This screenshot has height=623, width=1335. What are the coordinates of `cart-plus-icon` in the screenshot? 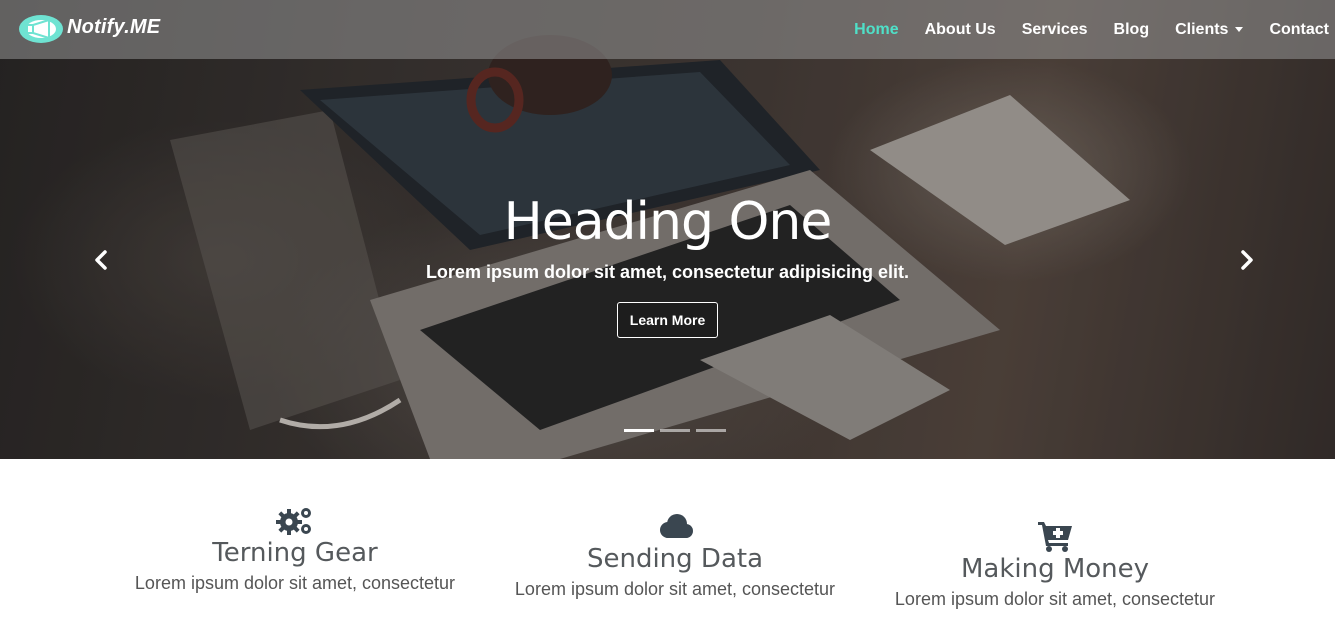 It's located at (1055, 537).